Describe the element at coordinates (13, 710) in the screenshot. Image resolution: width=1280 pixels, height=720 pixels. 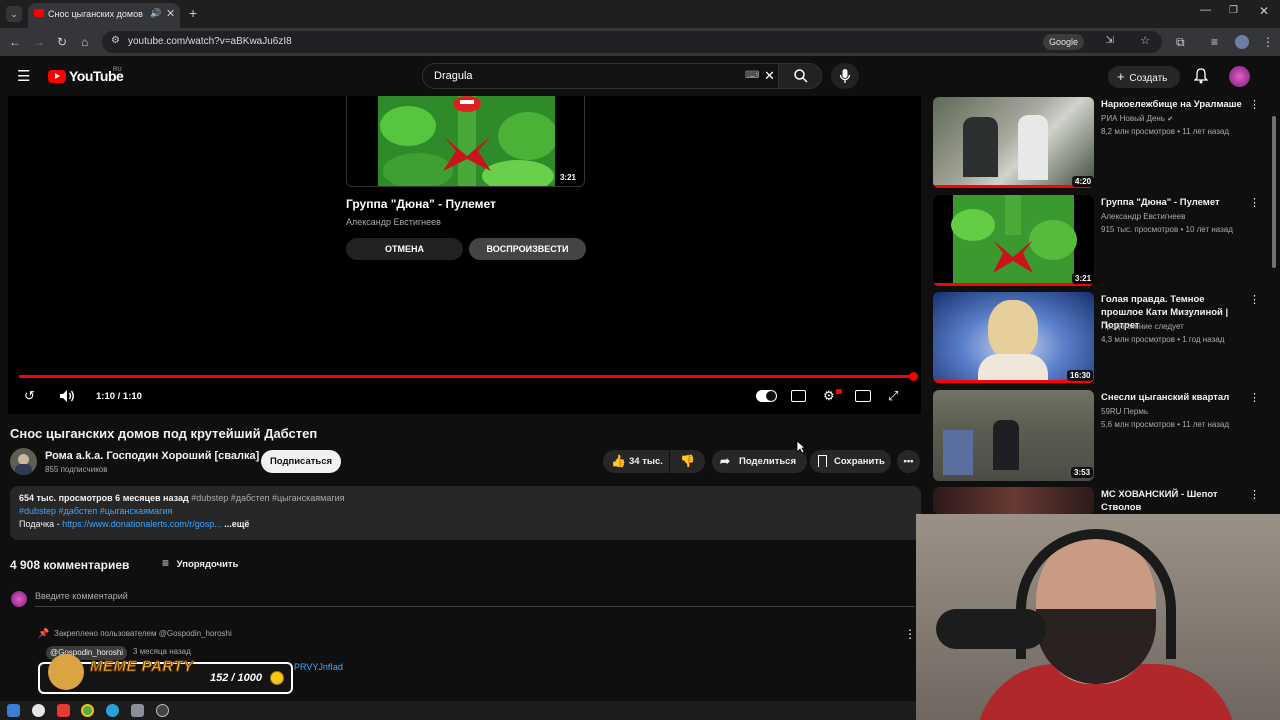
I see `windows-start-icon` at that location.